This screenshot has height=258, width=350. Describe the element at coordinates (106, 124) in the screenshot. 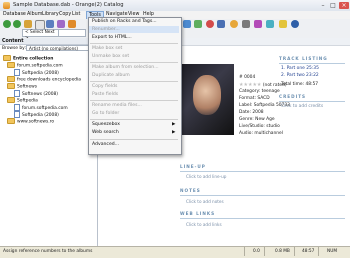

I see `menu-squeezebox: Squeezebox` at that location.